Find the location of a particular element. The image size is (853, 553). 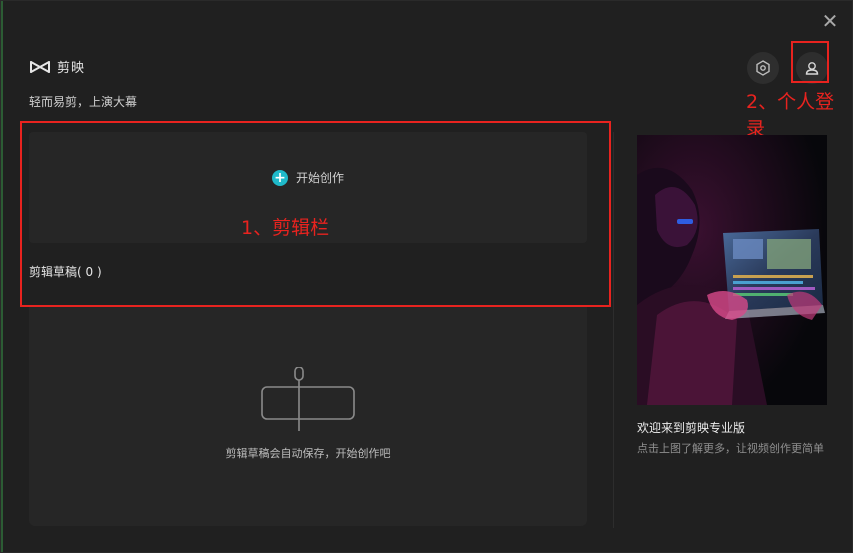

promo-title: 欢迎来到剪映专业版 is located at coordinates (691, 427).